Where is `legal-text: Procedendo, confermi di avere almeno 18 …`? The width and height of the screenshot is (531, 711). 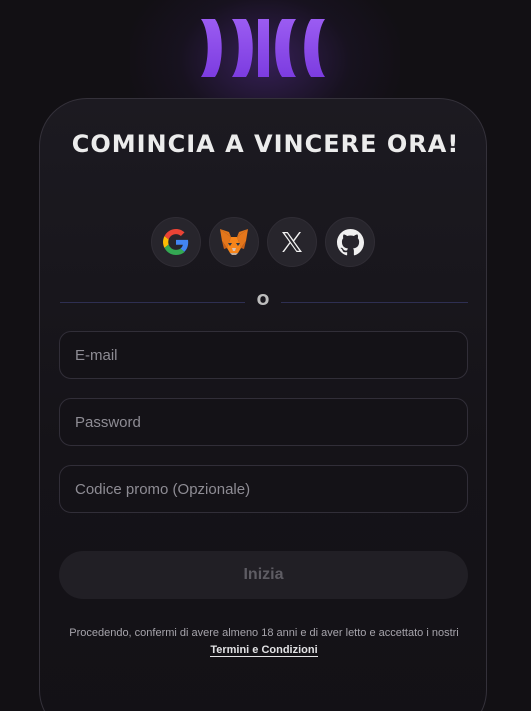
legal-text: Procedendo, confermi di avere almeno 18 … is located at coordinates (264, 633).